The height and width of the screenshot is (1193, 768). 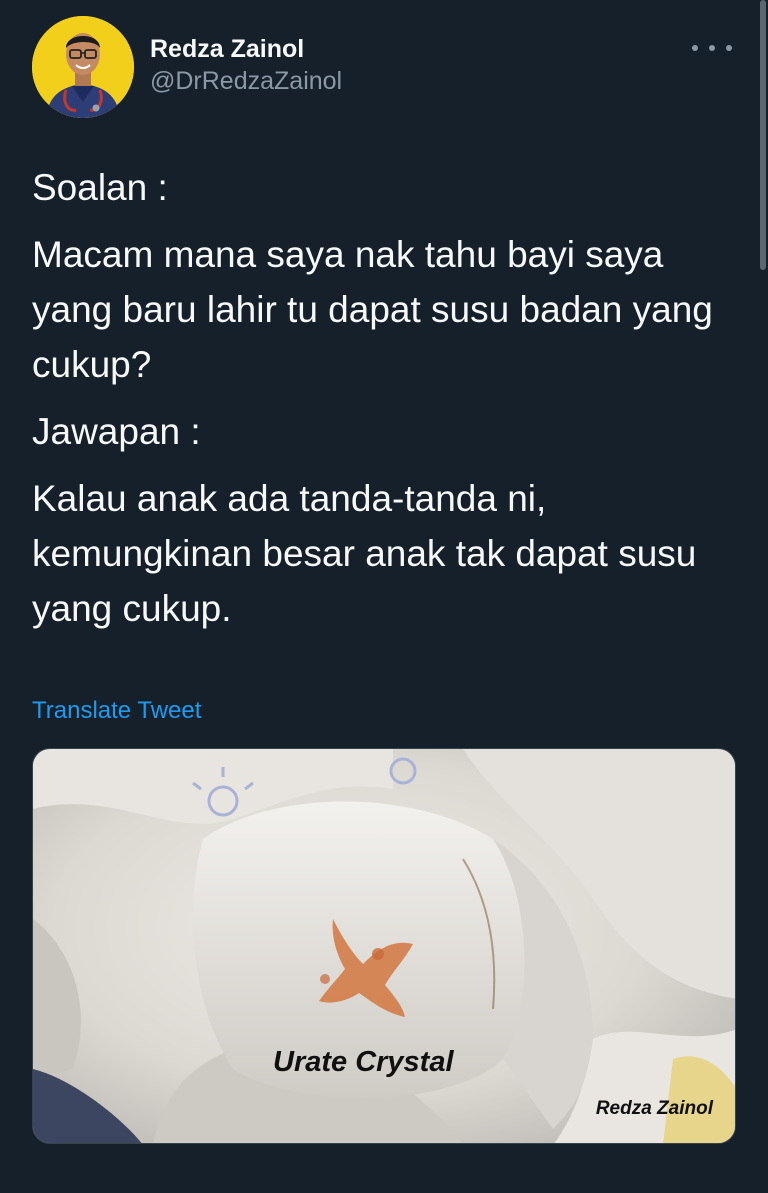 I want to click on avatar-image, so click(x=83, y=67).